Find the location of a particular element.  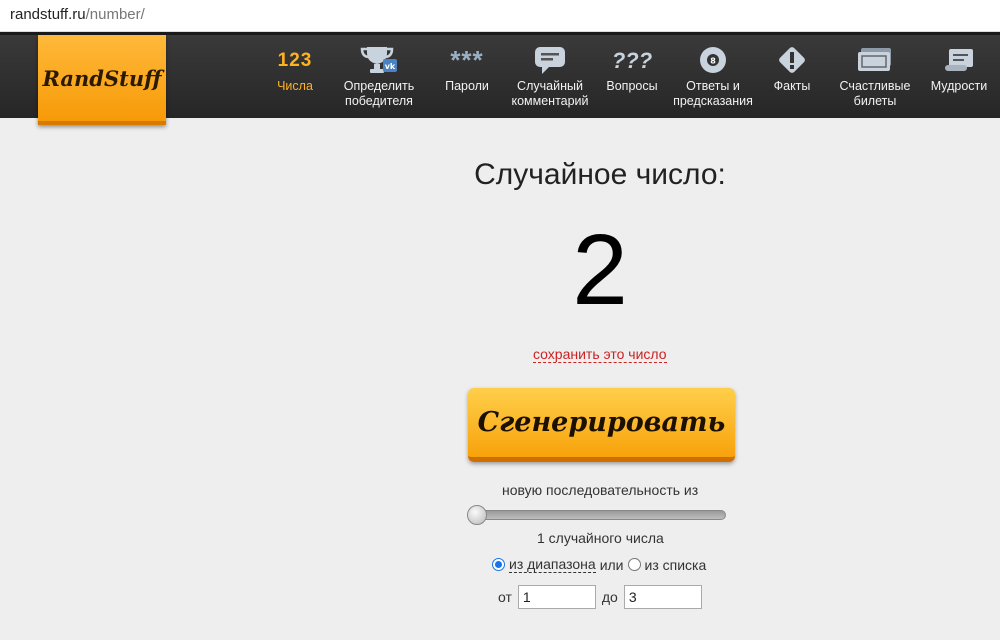

to-input is located at coordinates (662, 597).